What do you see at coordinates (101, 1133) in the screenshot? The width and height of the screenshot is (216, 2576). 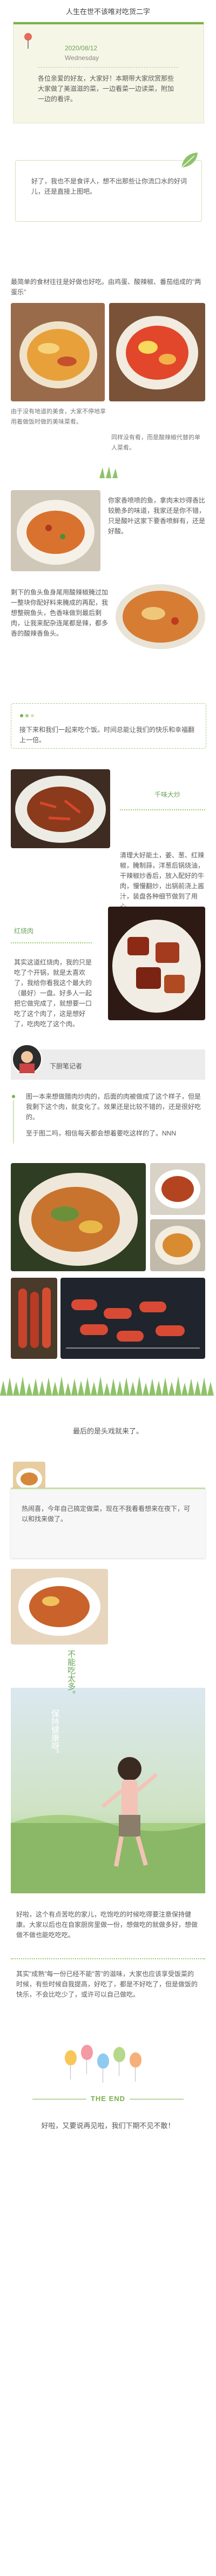 I see `section7-text2: 至于图二吗，相信每天都会想着要吃这样的了。NNN` at bounding box center [101, 1133].